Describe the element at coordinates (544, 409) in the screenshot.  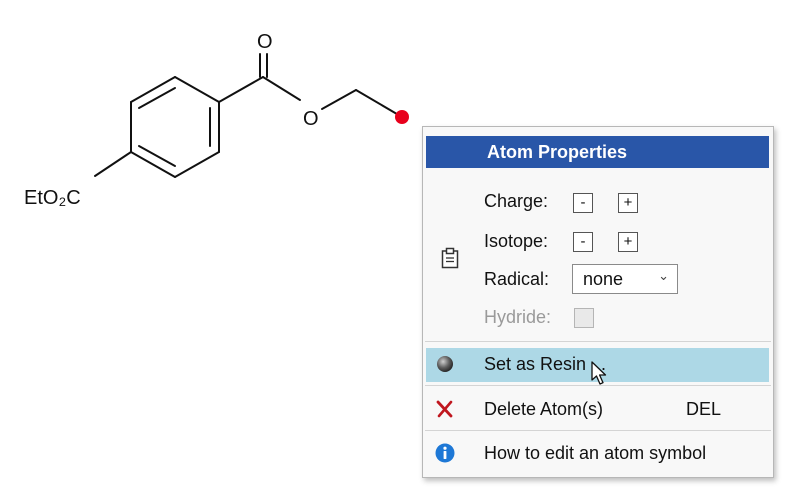
I see `menu-item-label: Delete Atom(s)` at that location.